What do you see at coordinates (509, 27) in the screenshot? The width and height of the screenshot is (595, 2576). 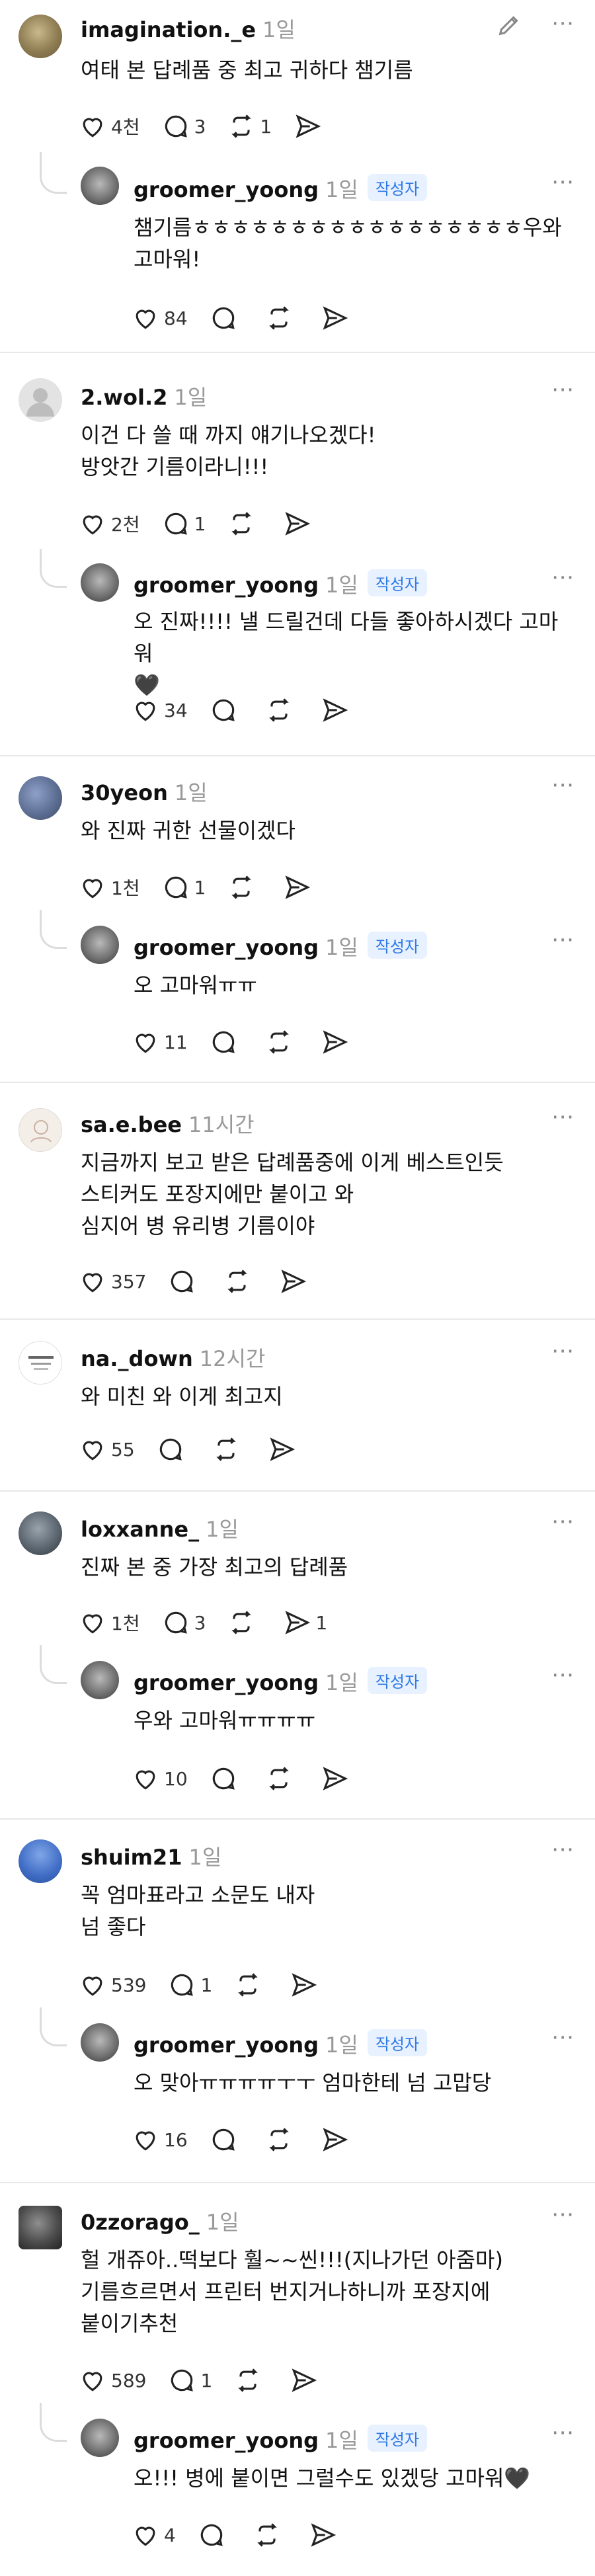 I see `pencil-icon` at bounding box center [509, 27].